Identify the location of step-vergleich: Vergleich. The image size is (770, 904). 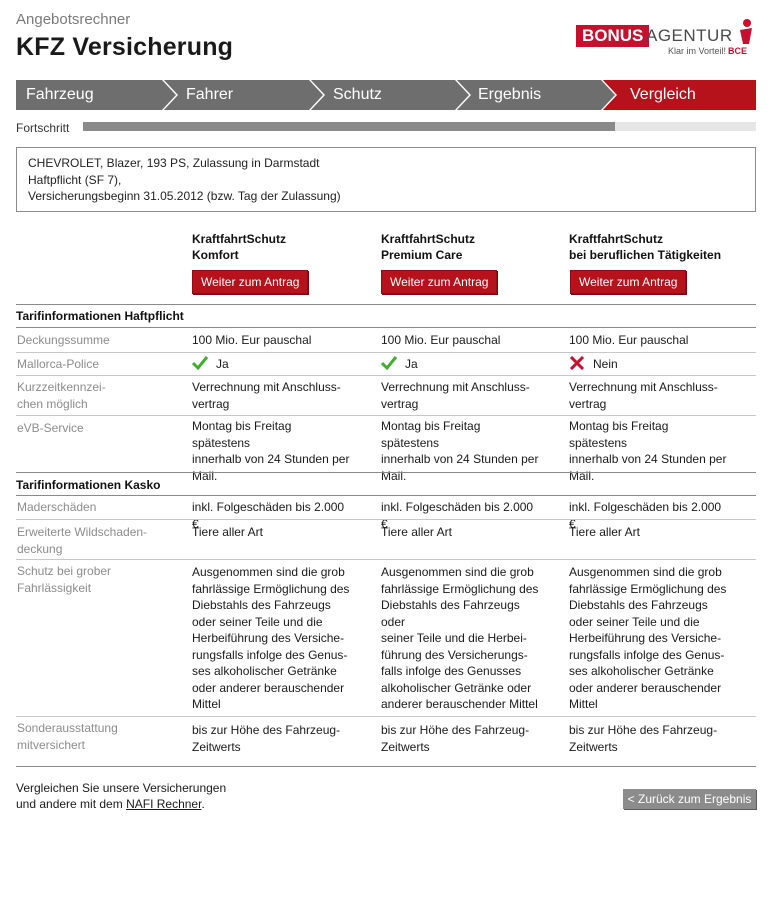
(678, 95).